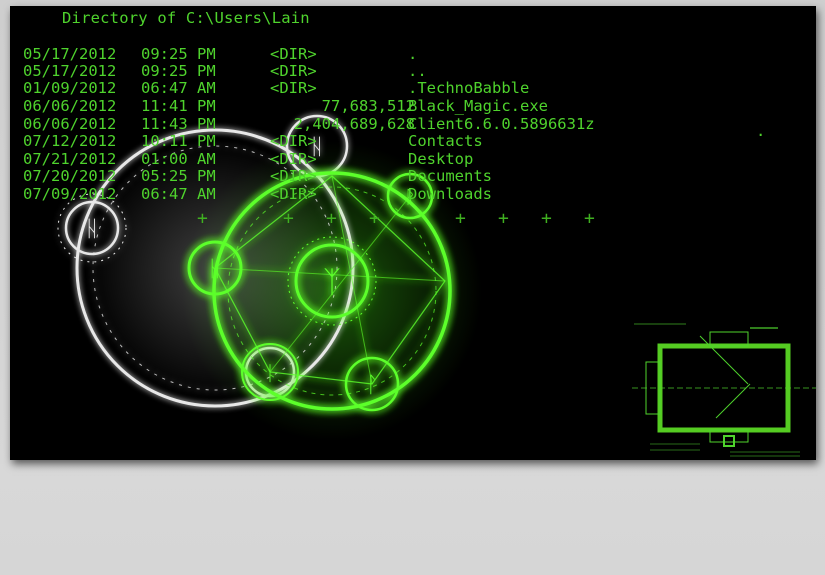 The width and height of the screenshot is (825, 575). Describe the element at coordinates (478, 106) in the screenshot. I see `file-name: Black_Magic.exe` at that location.